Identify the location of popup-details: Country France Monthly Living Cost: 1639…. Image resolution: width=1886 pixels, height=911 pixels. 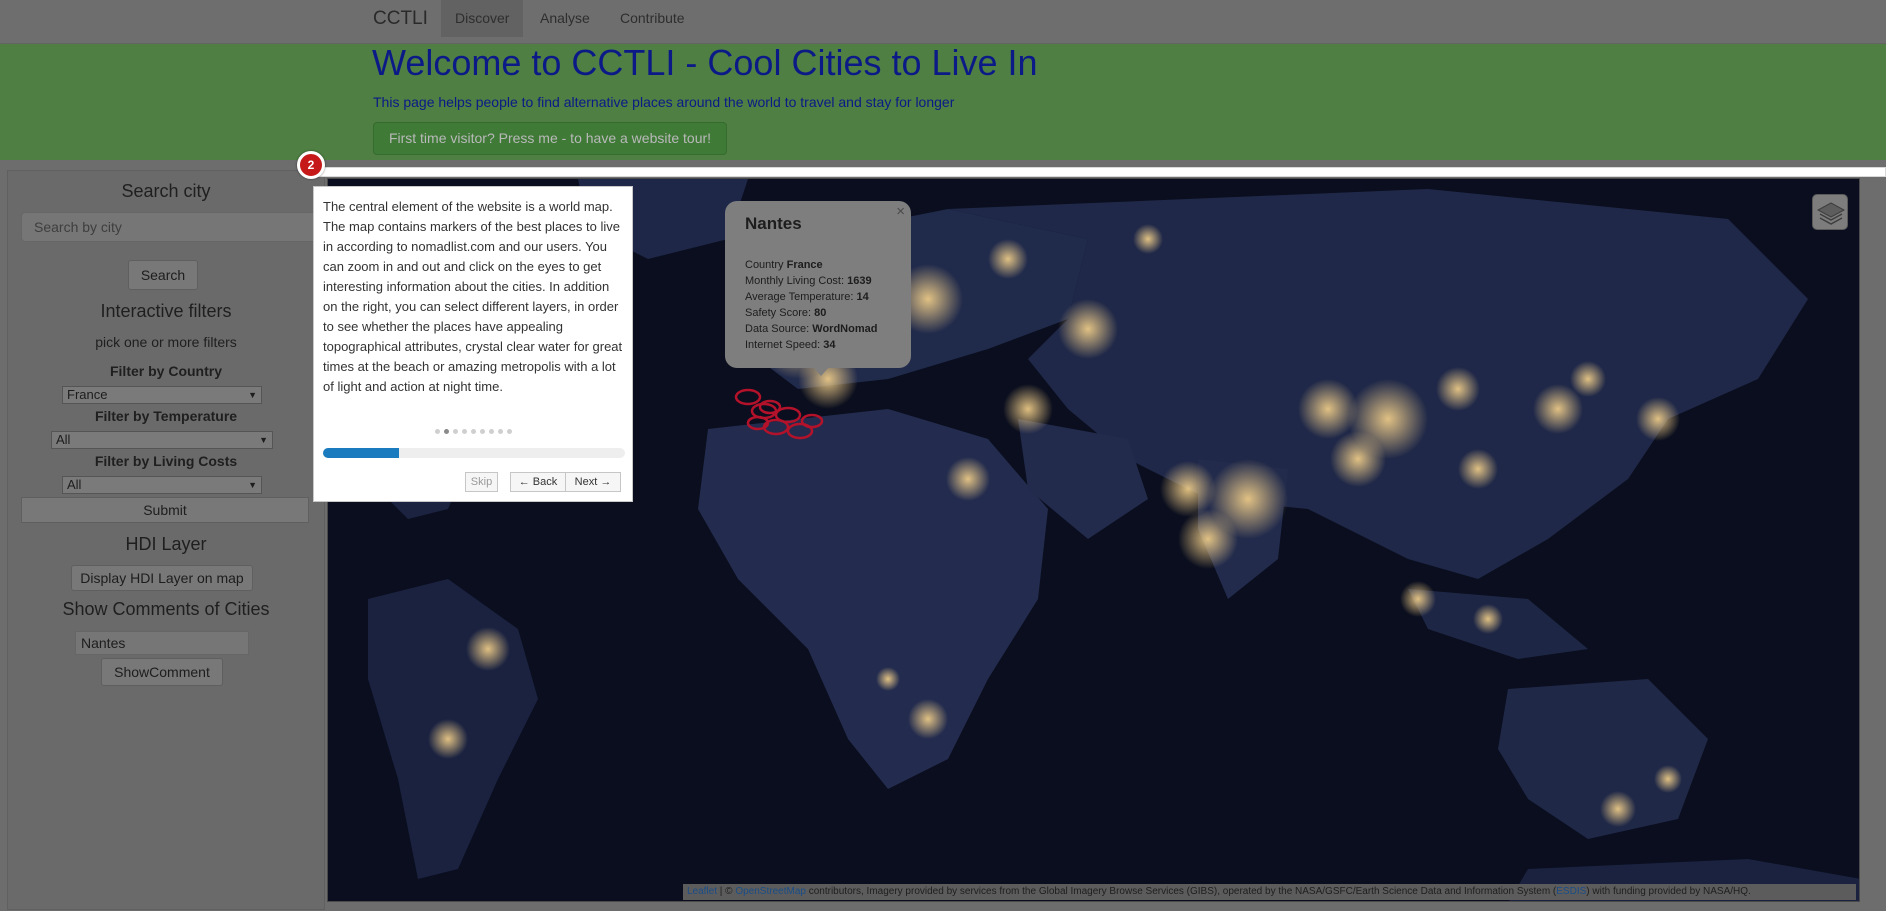
(811, 305).